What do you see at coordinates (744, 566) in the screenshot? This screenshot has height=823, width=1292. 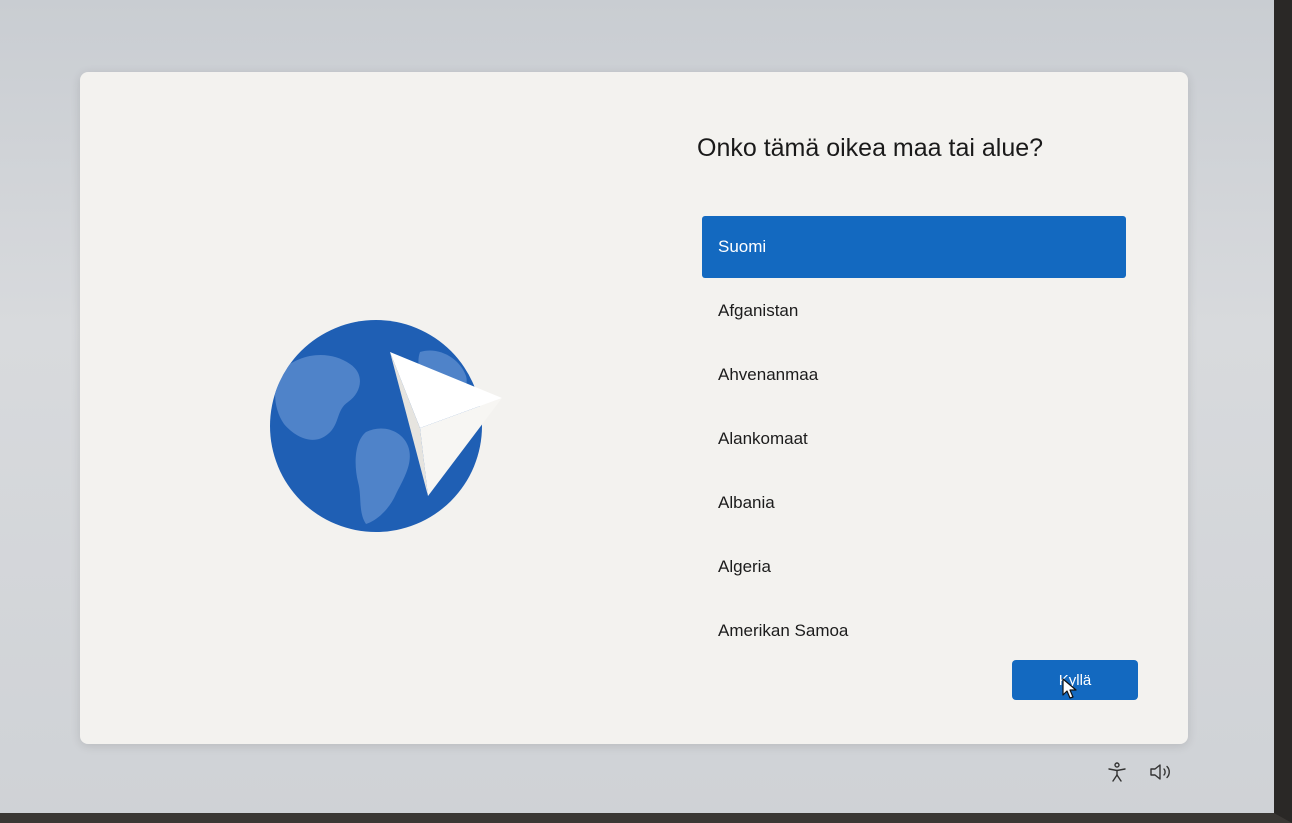 I see `country-label: Algeria` at bounding box center [744, 566].